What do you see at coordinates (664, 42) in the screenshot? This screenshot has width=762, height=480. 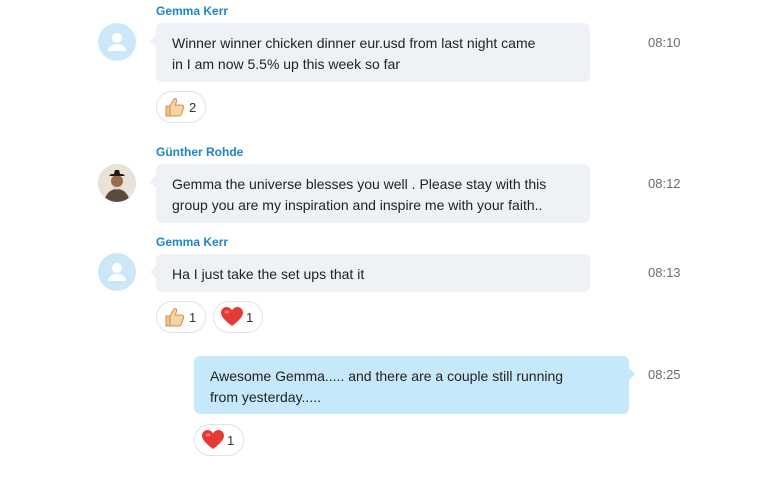 I see `message-time: 08:10` at bounding box center [664, 42].